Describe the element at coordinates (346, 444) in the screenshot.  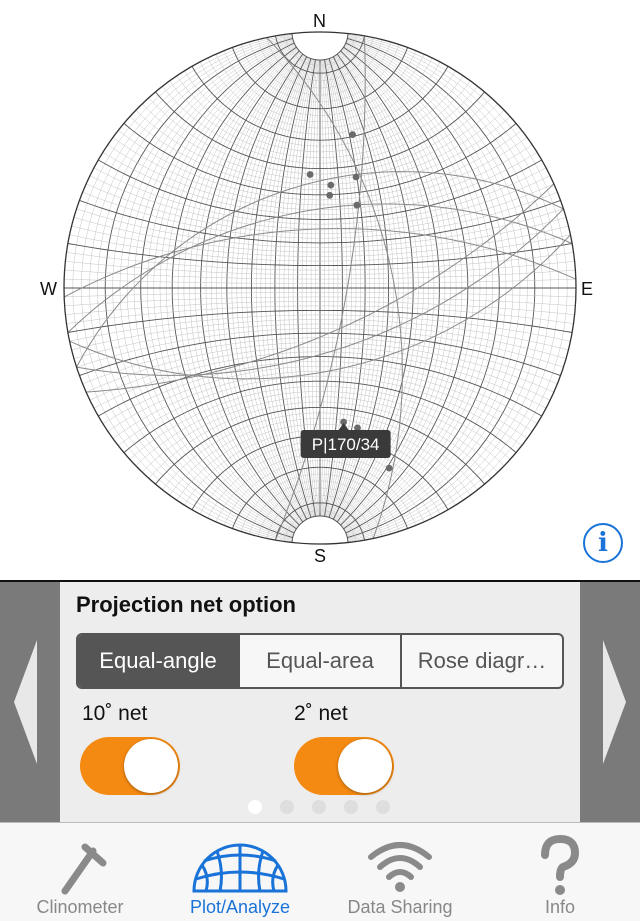
I see `pole-tooltip: P|170/34` at that location.